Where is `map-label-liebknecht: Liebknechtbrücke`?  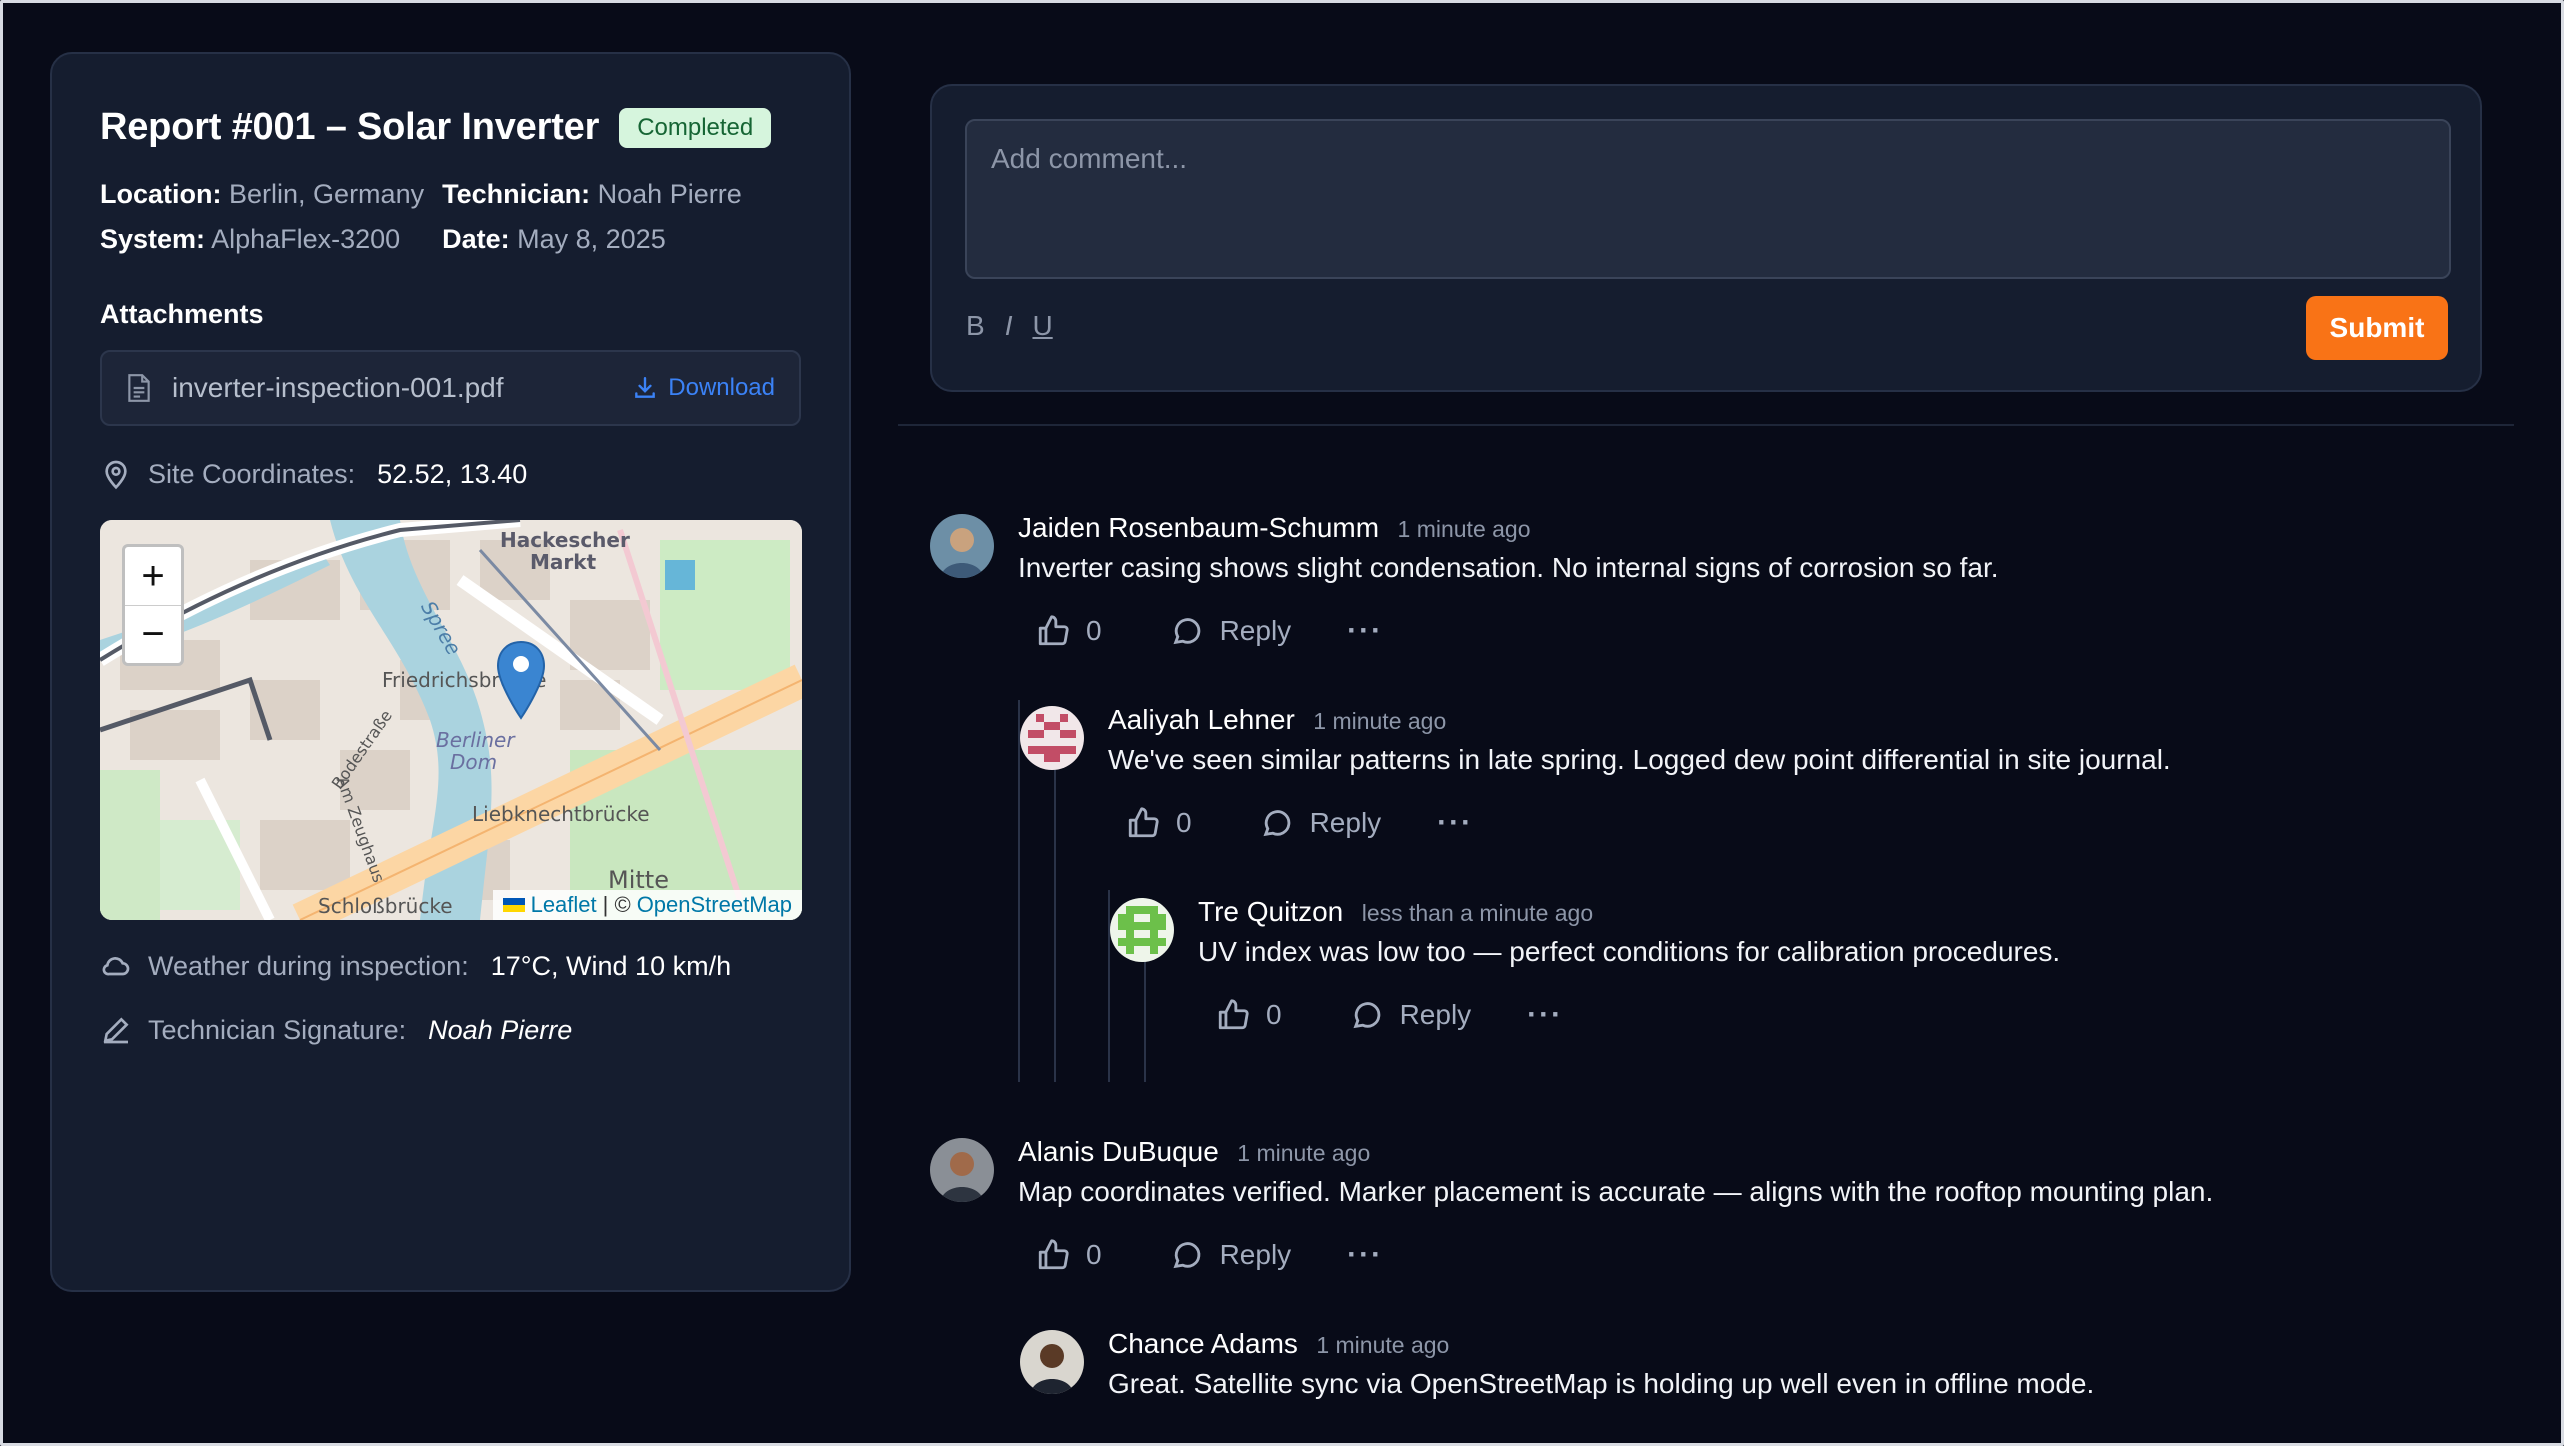 map-label-liebknecht: Liebknechtbrücke is located at coordinates (561, 814).